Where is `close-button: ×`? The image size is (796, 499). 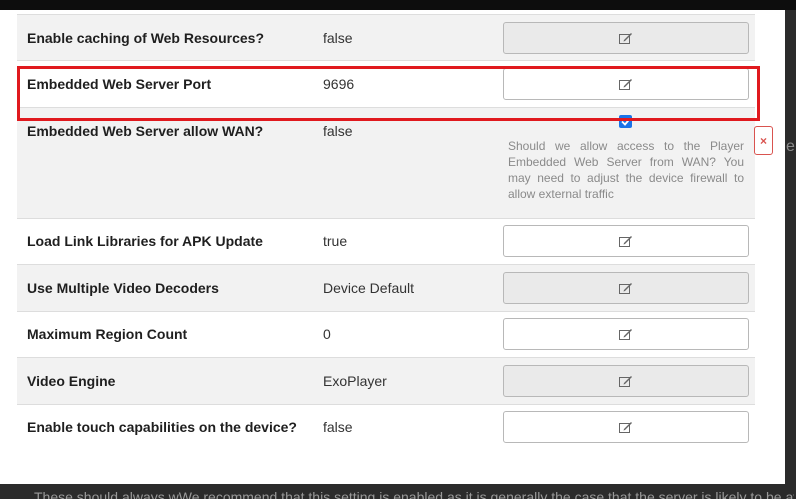 close-button: × is located at coordinates (763, 140).